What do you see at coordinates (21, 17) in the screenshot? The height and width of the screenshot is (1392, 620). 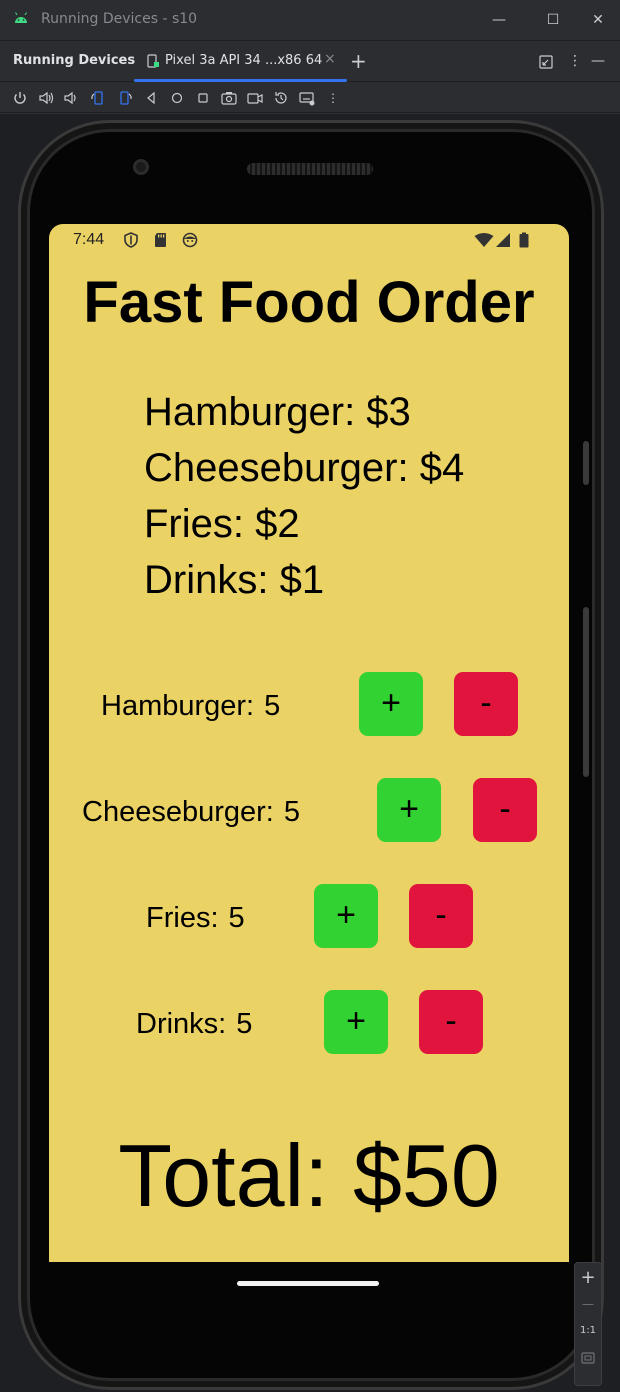 I see `android-icon` at bounding box center [21, 17].